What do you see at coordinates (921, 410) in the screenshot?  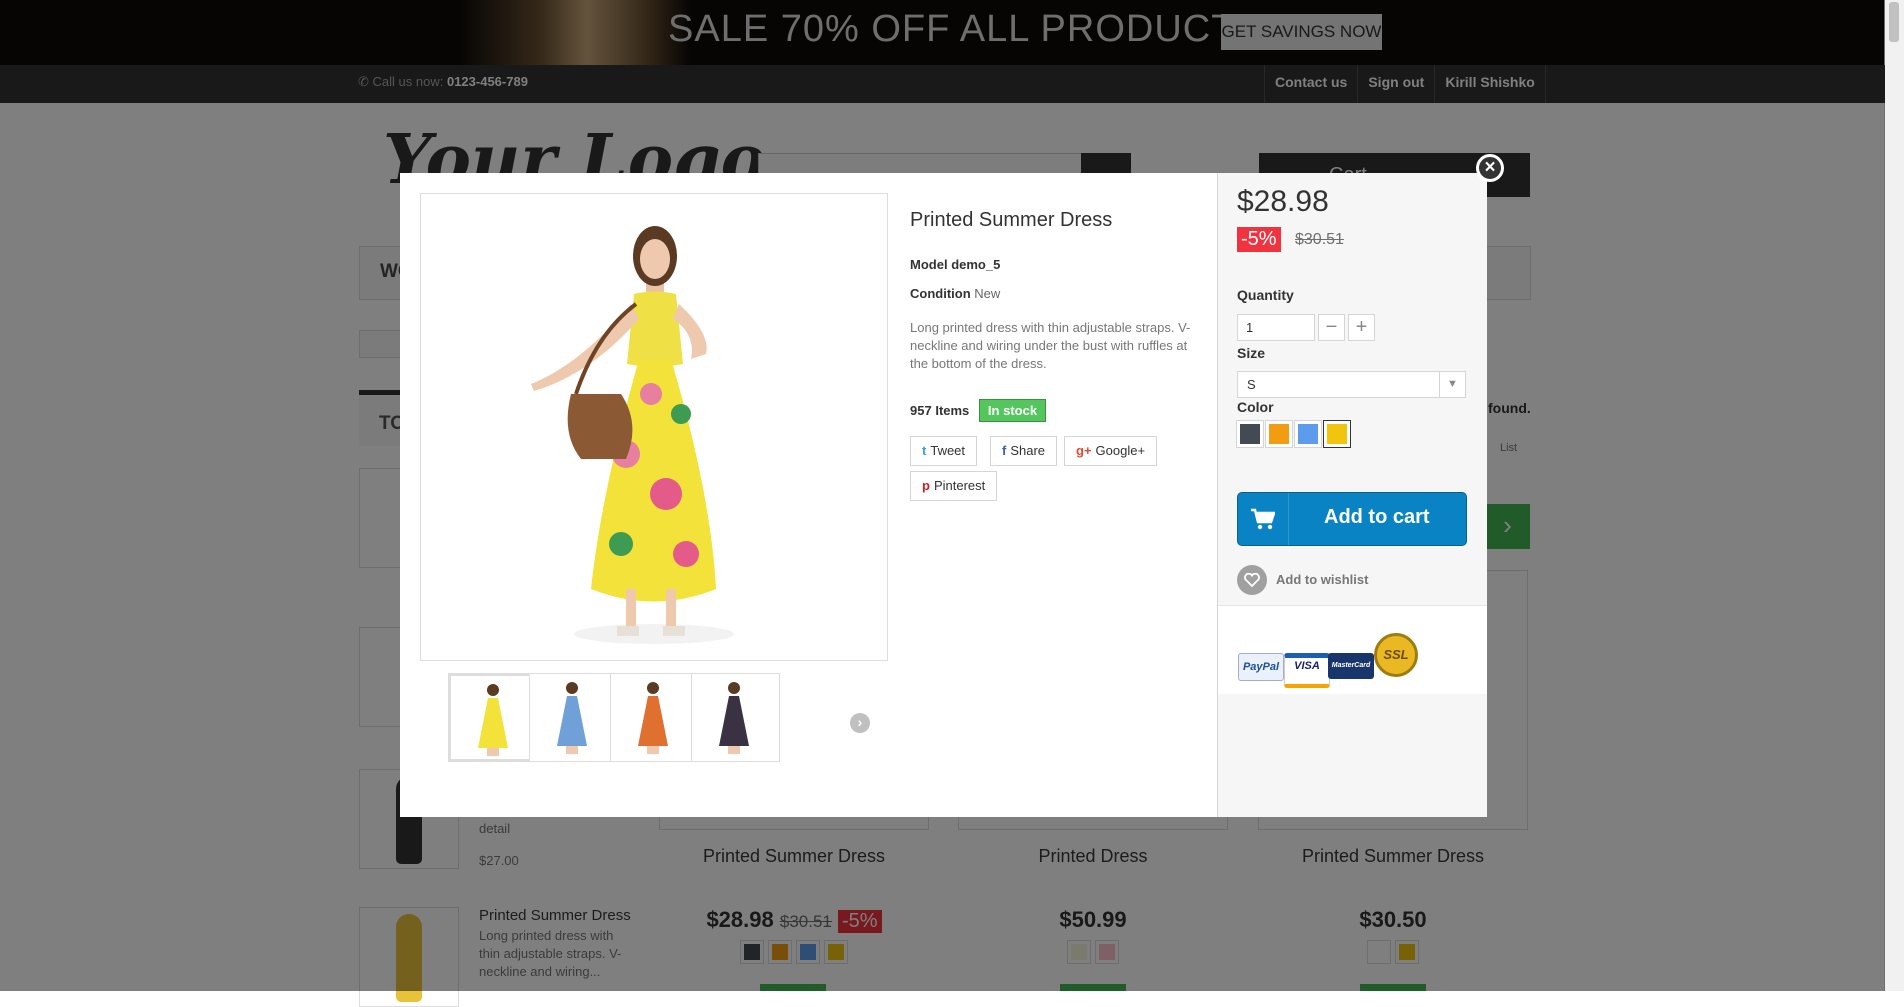 I see `quantity-available: 957` at bounding box center [921, 410].